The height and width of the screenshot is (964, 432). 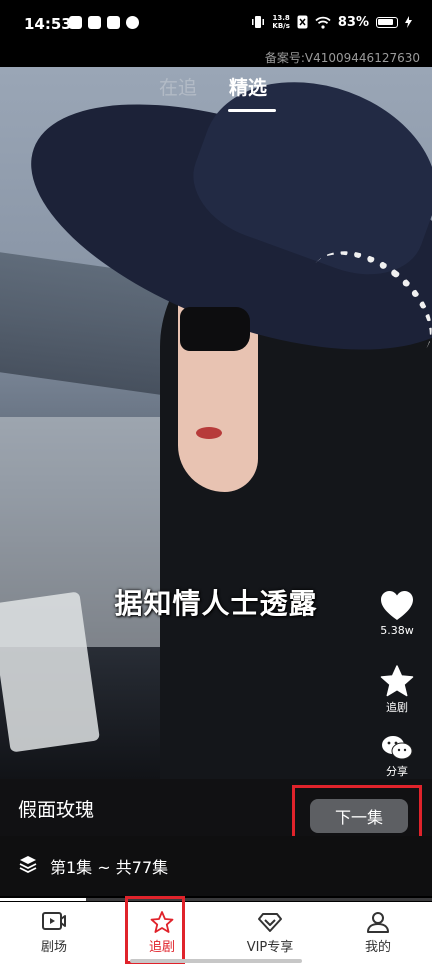 What do you see at coordinates (397, 707) in the screenshot?
I see `follow-drama-label: 追剧` at bounding box center [397, 707].